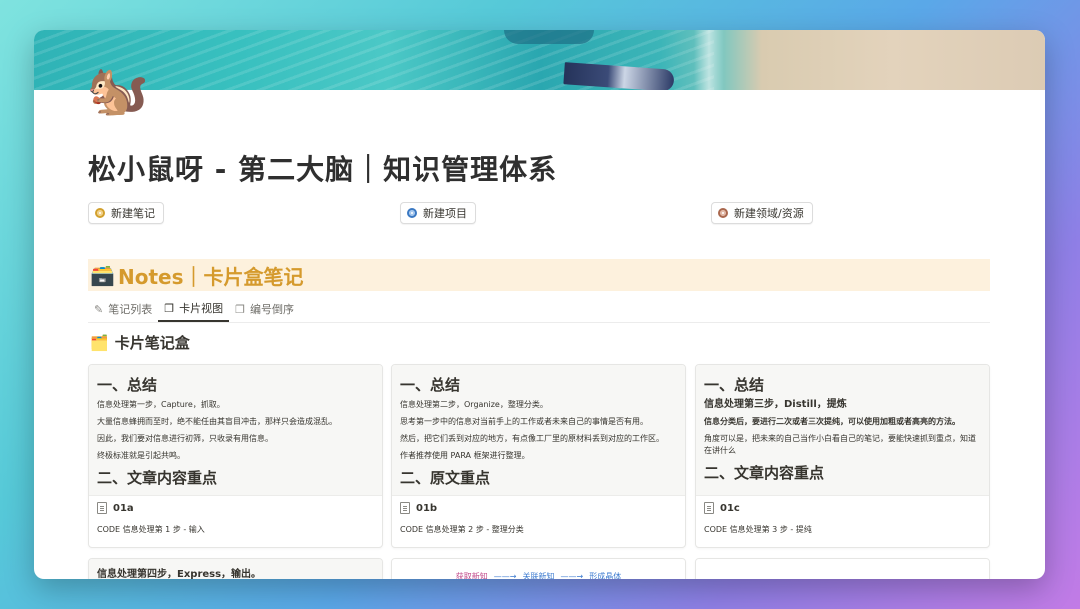  What do you see at coordinates (832, 421) in the screenshot?
I see `card-text: 信息分类后，要进行二次或者三次提纯，可以使用加粗或者高亮的方法。` at bounding box center [832, 421].